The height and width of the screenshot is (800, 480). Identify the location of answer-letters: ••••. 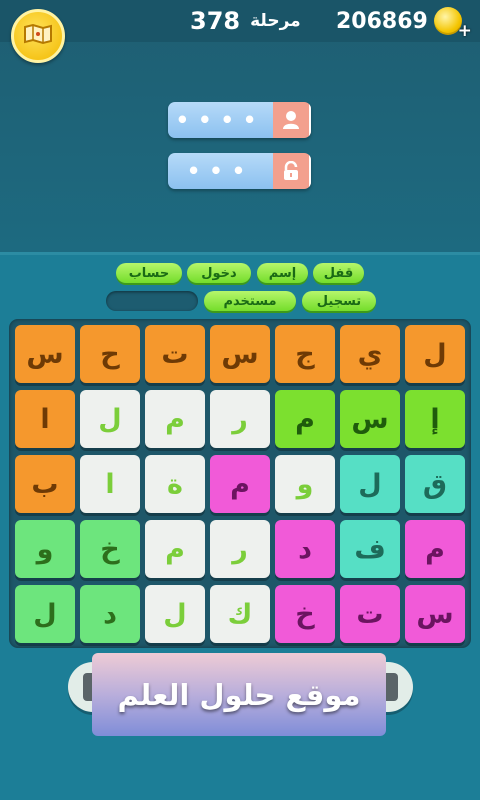
(220, 120).